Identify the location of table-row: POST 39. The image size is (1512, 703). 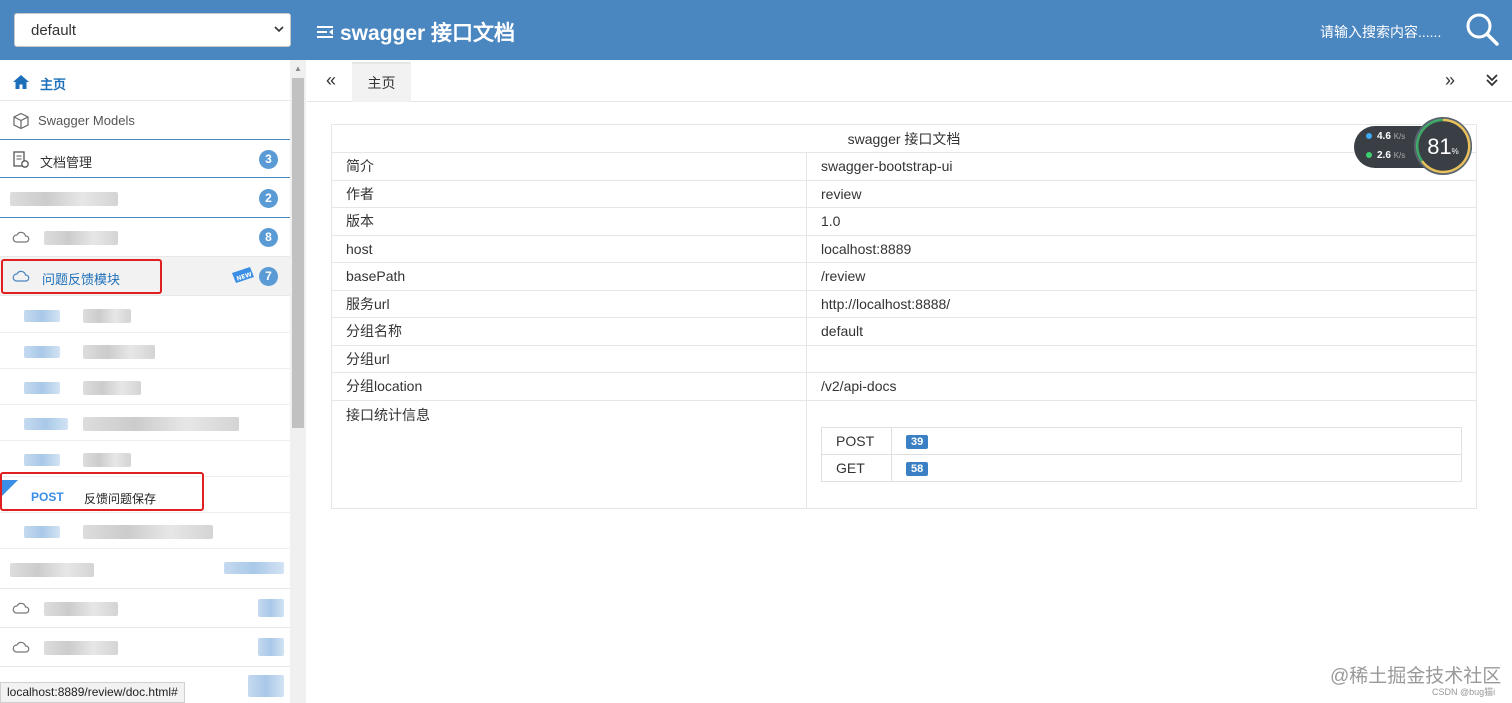
(1141, 440).